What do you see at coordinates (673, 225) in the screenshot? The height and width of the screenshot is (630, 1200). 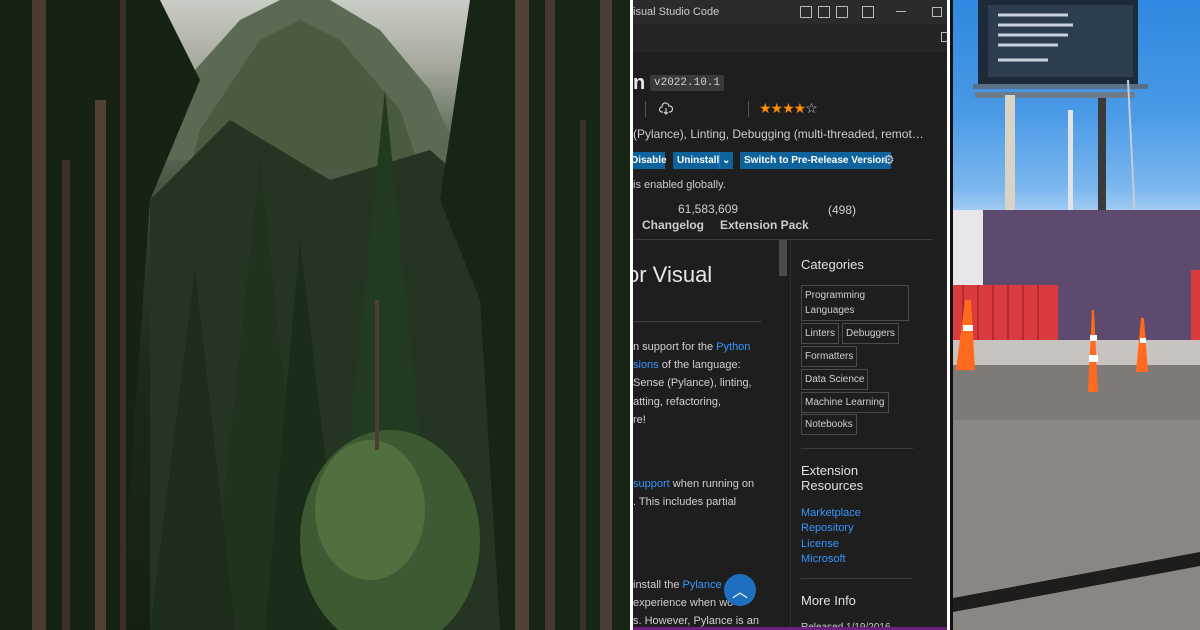 I see `tab-changelog: Changelog` at bounding box center [673, 225].